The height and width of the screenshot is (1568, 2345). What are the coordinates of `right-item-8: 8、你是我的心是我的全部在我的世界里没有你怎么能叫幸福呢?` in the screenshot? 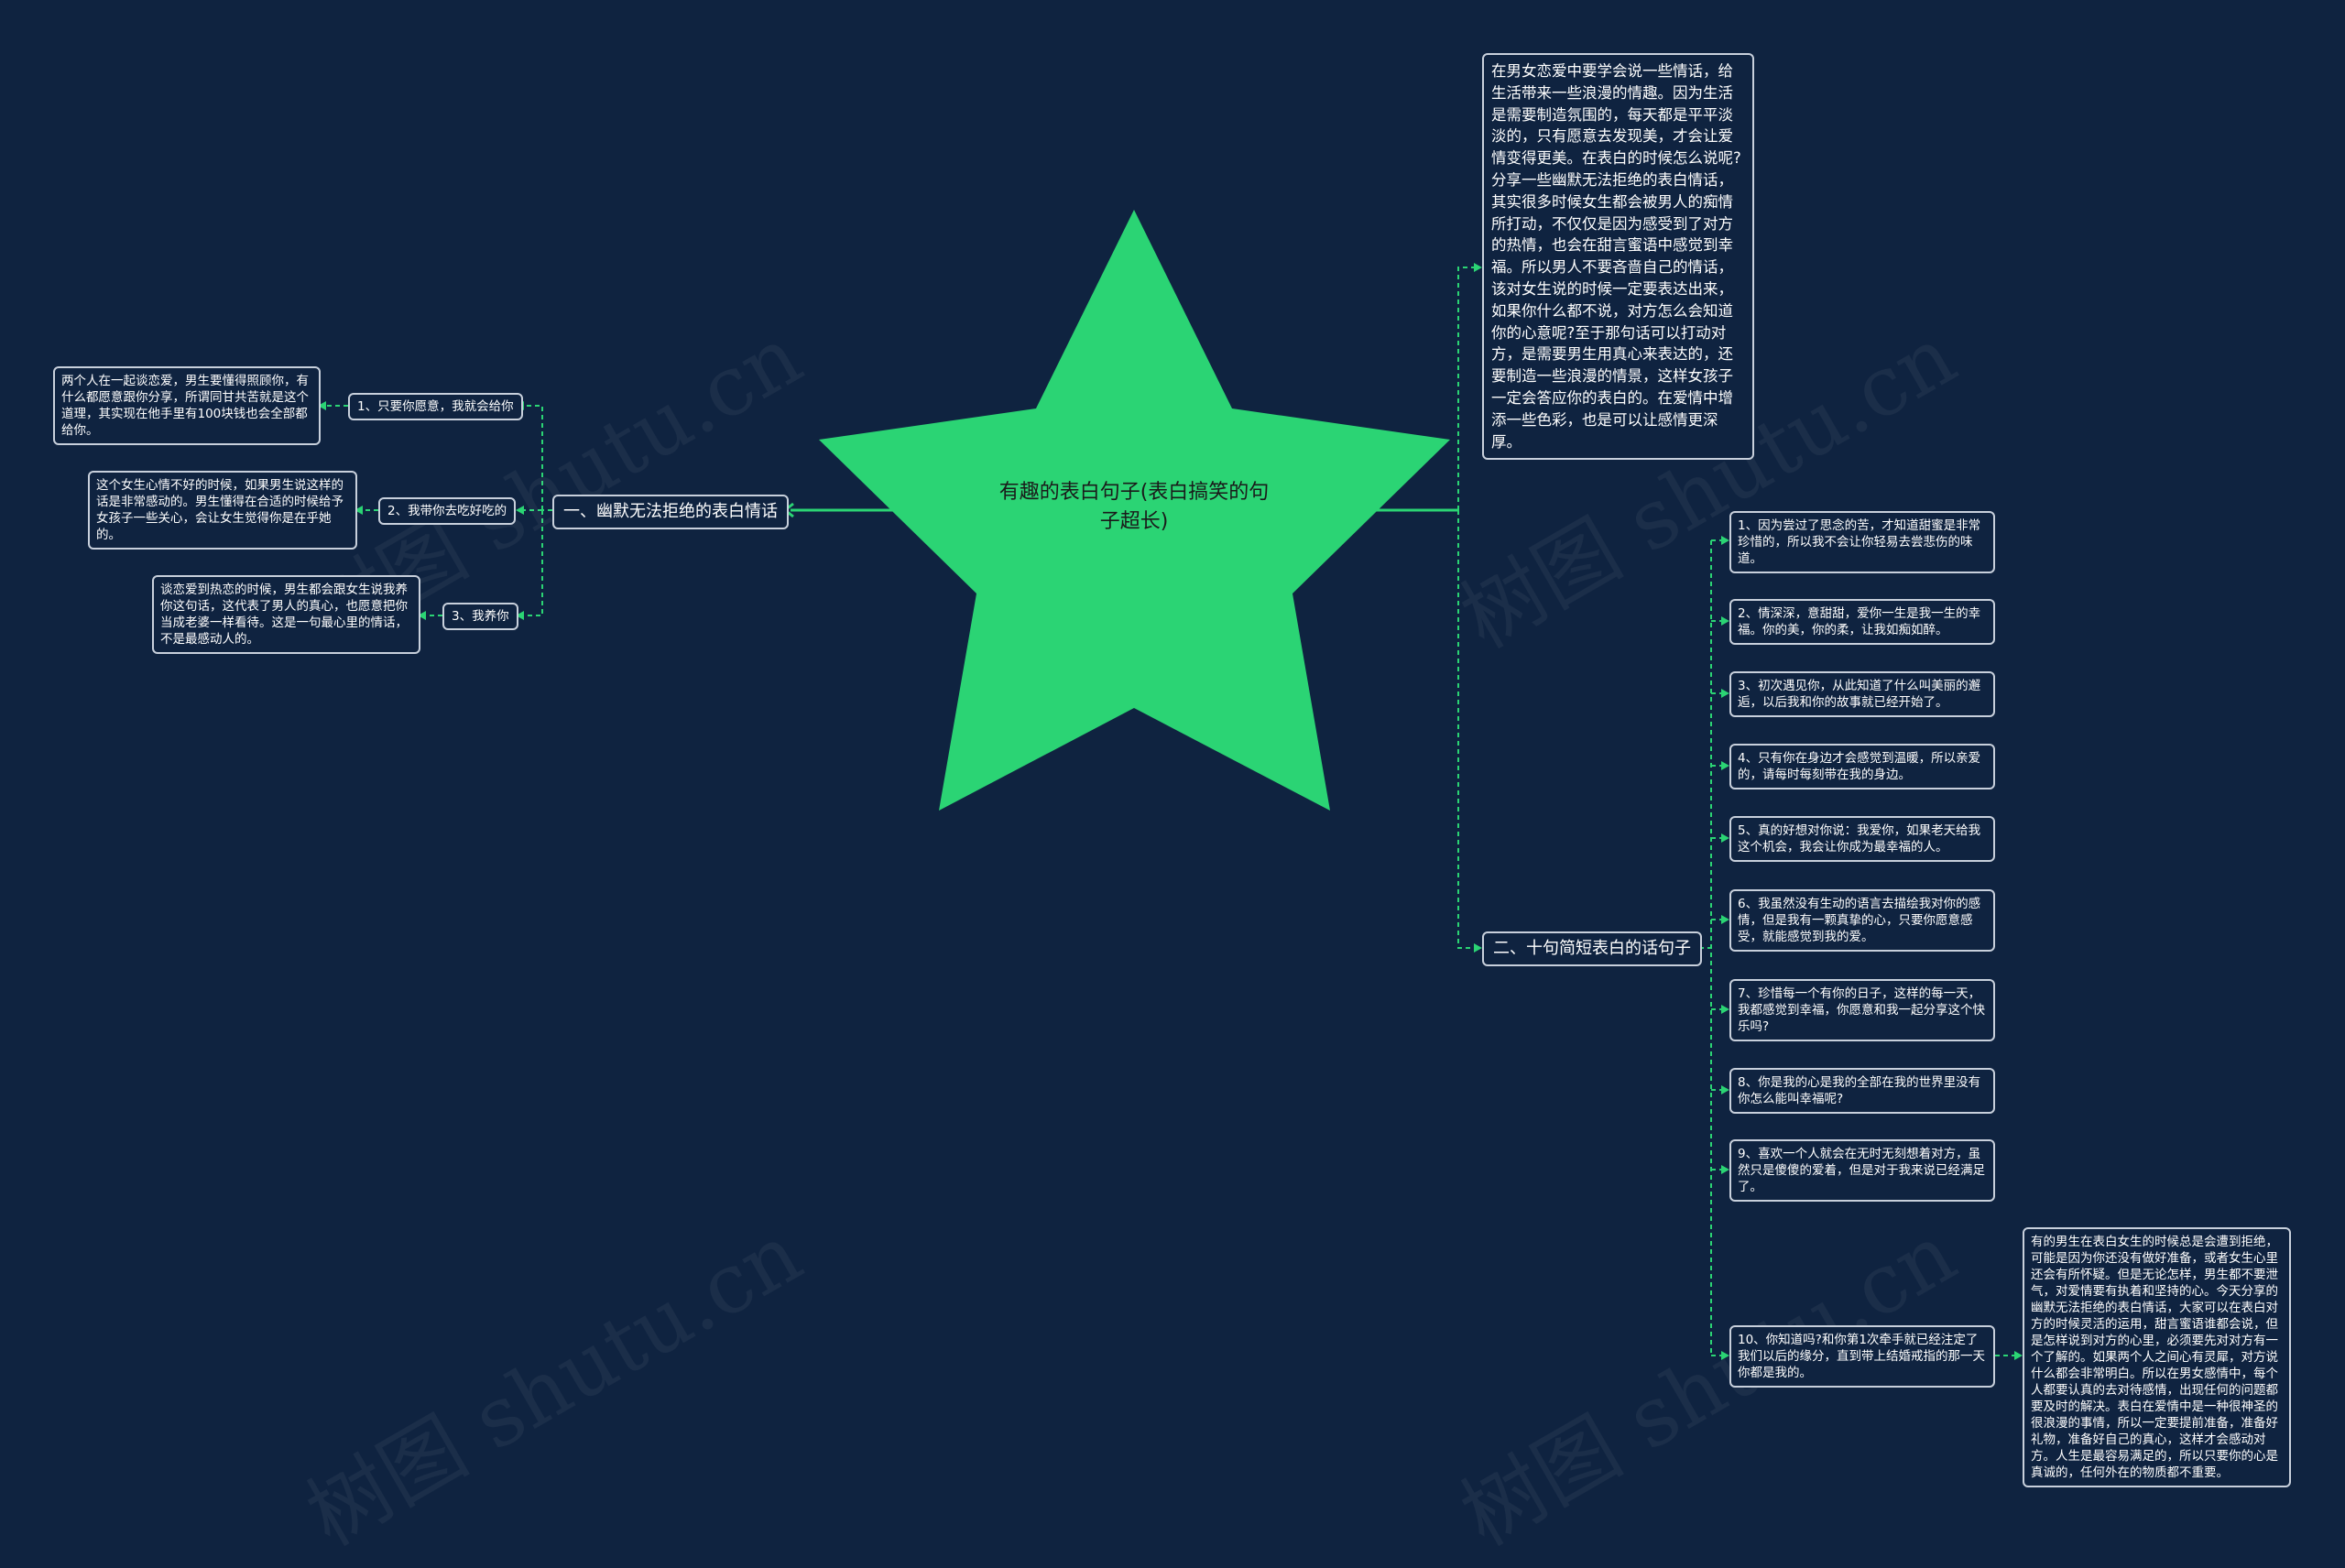 It's located at (1862, 1091).